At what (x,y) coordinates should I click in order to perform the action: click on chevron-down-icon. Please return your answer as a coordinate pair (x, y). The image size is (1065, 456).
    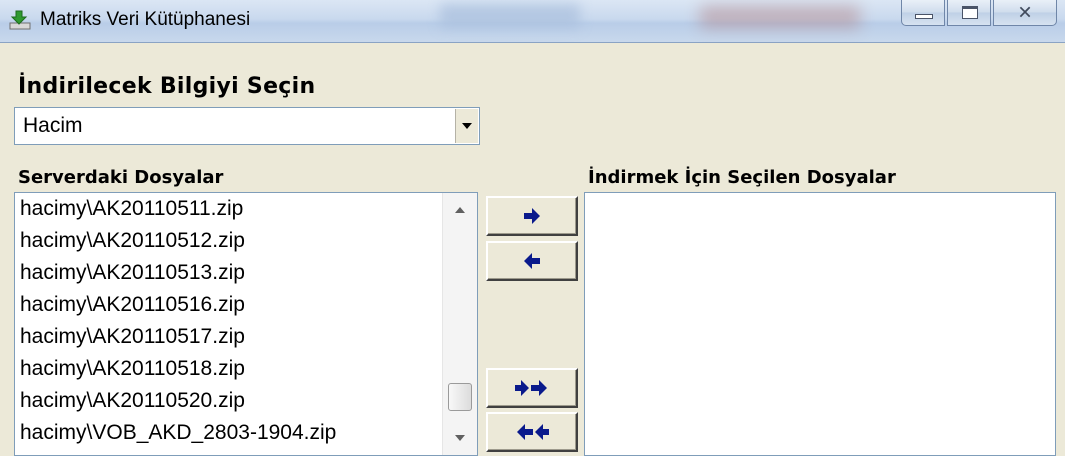
    Looking at the image, I should click on (467, 126).